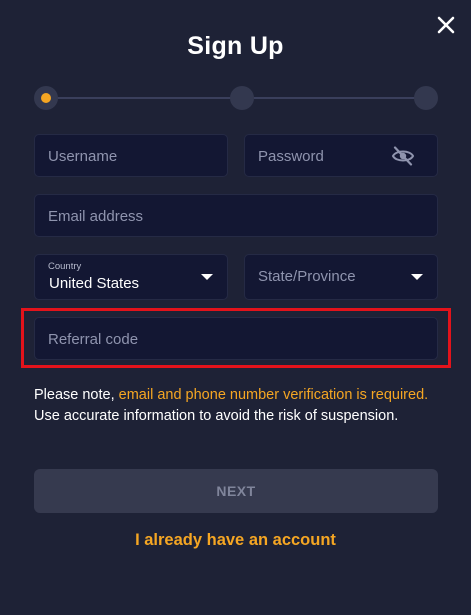  I want to click on highlight-box, so click(236, 338).